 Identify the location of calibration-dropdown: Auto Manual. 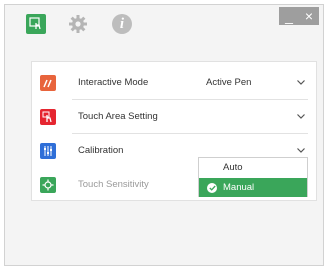
(253, 177).